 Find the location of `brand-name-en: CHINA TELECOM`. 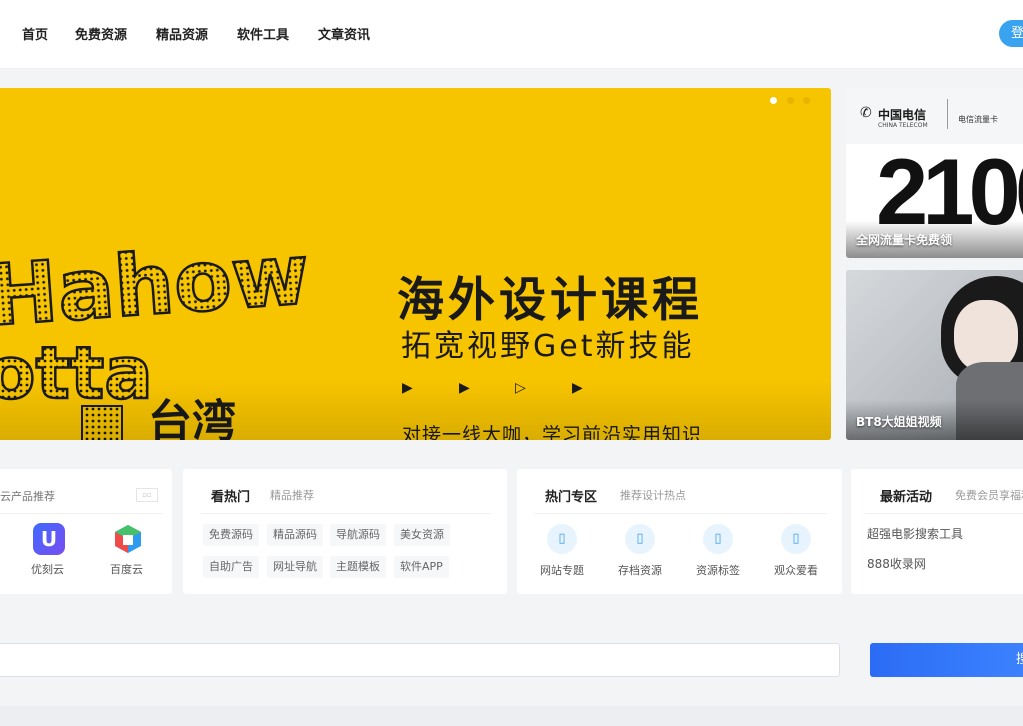

brand-name-en: CHINA TELECOM is located at coordinates (903, 125).